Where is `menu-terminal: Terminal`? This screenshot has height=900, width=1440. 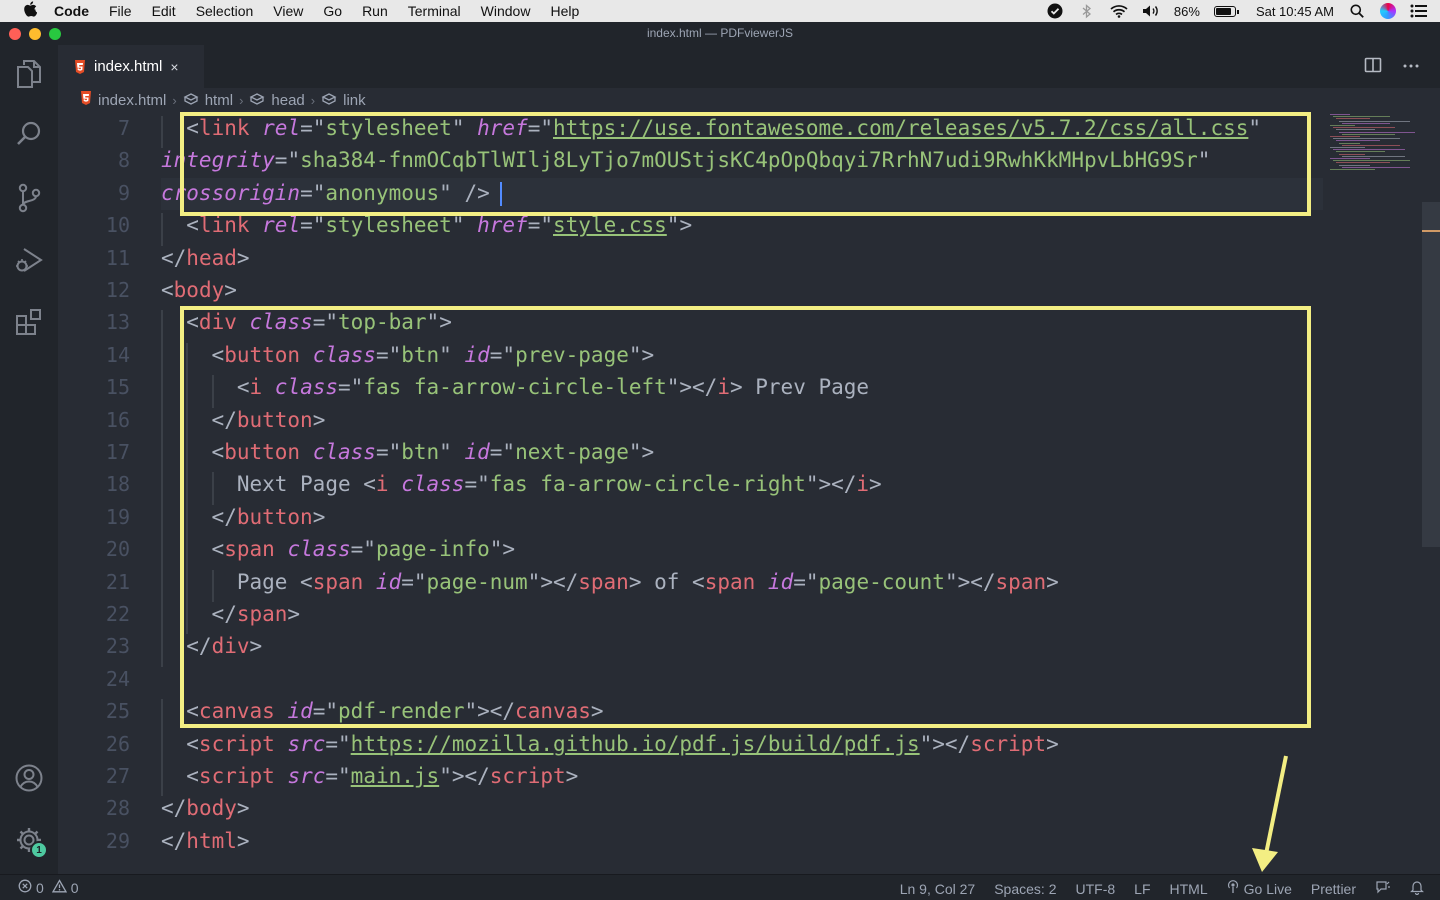 menu-terminal: Terminal is located at coordinates (434, 11).